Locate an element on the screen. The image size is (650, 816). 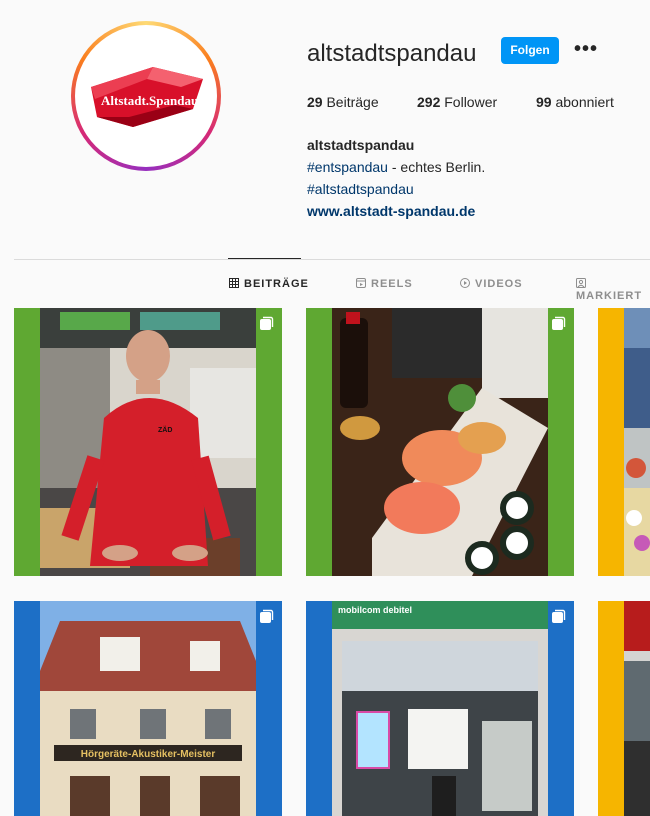
website-link: www.altstadt-spandau.de is located at coordinates (396, 211).